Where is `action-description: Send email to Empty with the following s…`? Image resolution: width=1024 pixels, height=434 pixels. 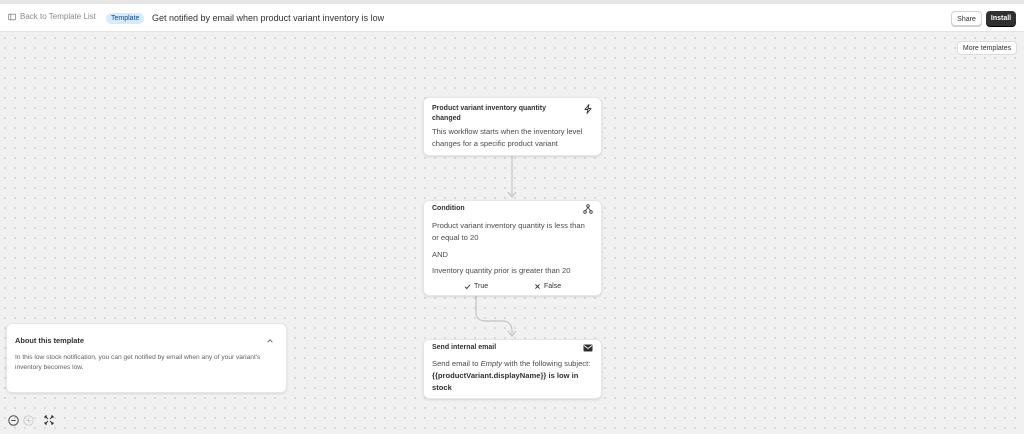
action-description: Send email to Empty with the following s… is located at coordinates (512, 376).